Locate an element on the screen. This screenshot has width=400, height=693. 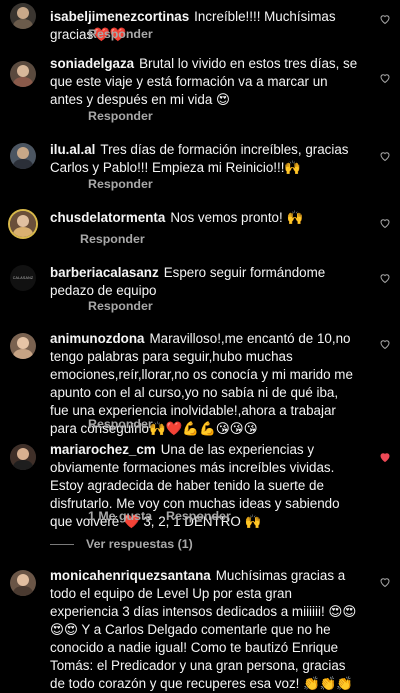
avatar: CALASANZ is located at coordinates (23, 278).